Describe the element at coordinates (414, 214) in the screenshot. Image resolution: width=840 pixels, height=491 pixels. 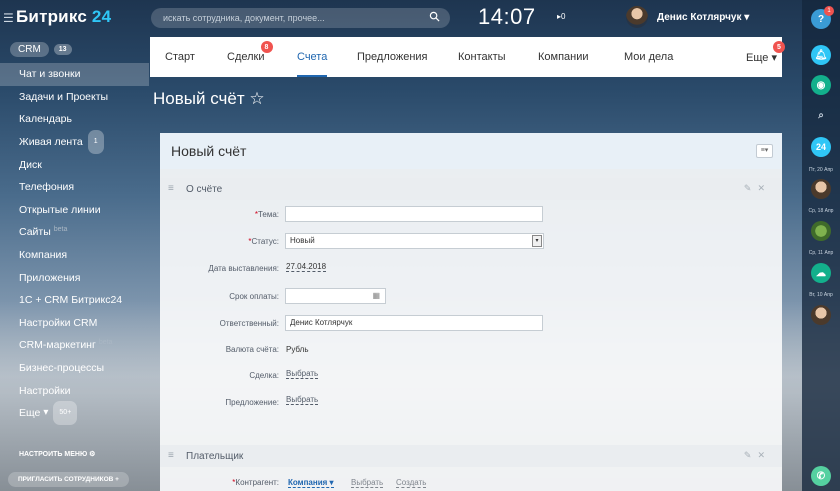
I see `tema-input` at that location.